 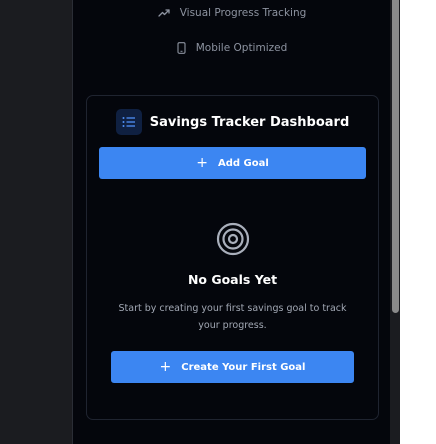 What do you see at coordinates (164, 13) in the screenshot?
I see `trending-up-icon` at bounding box center [164, 13].